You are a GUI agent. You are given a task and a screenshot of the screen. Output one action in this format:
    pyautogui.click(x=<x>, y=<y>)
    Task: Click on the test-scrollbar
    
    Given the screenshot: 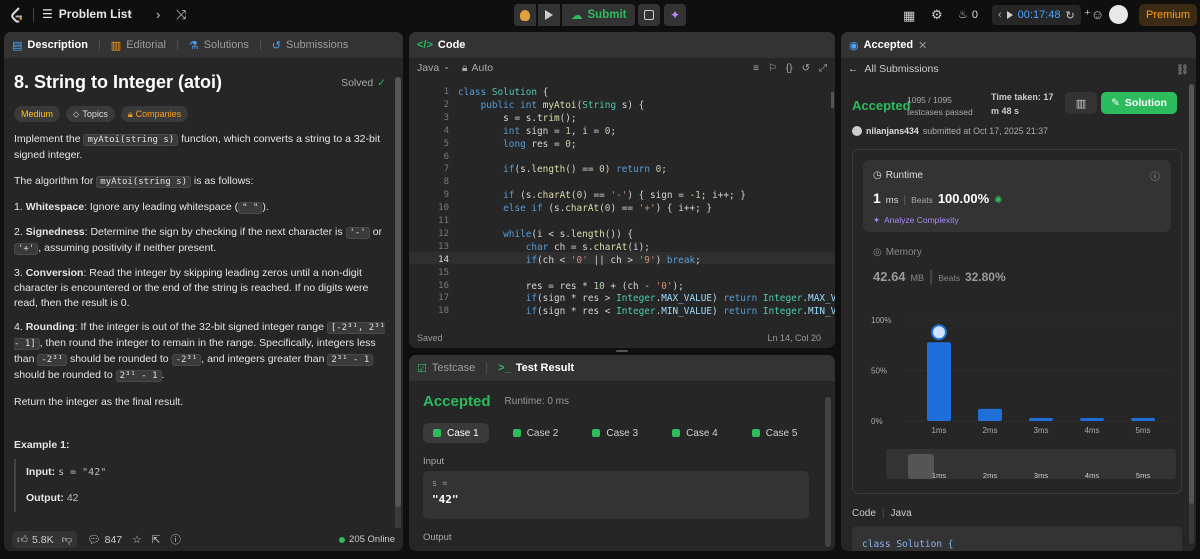 What is the action you would take?
    pyautogui.click(x=828, y=472)
    